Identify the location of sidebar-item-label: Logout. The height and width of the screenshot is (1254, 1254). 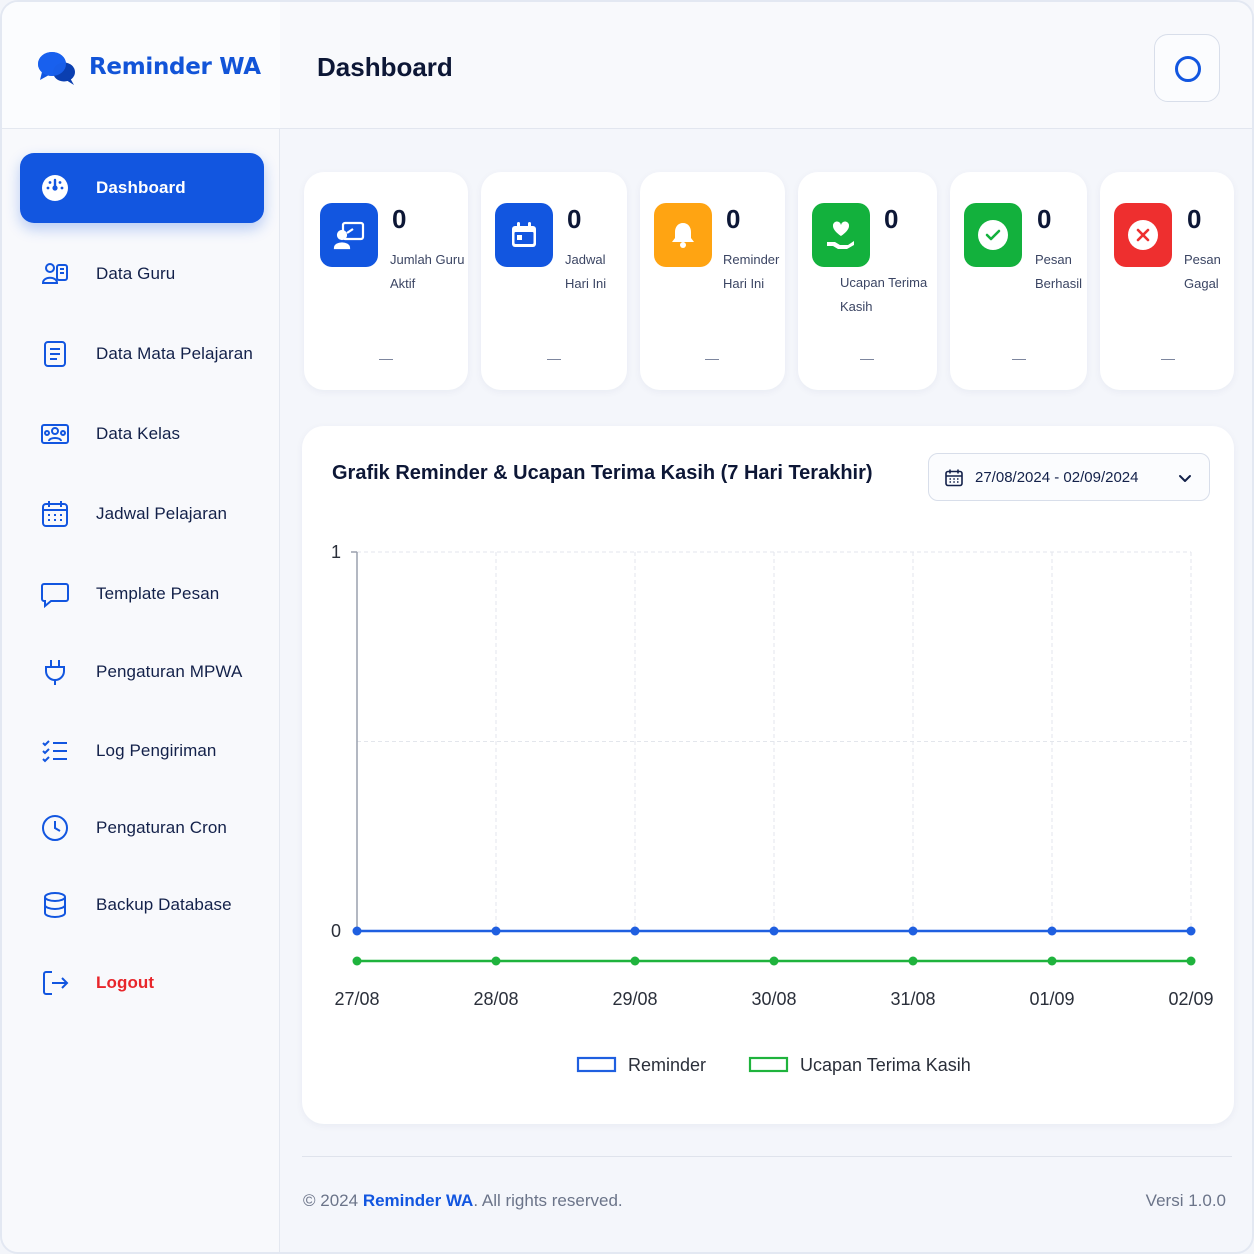
(125, 982).